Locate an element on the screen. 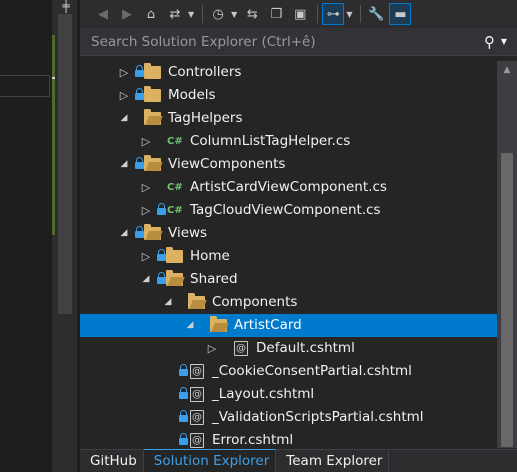 This screenshot has height=472, width=517. tree-item: ▷ C# ColumnListTagHelper.cs is located at coordinates (288, 141).